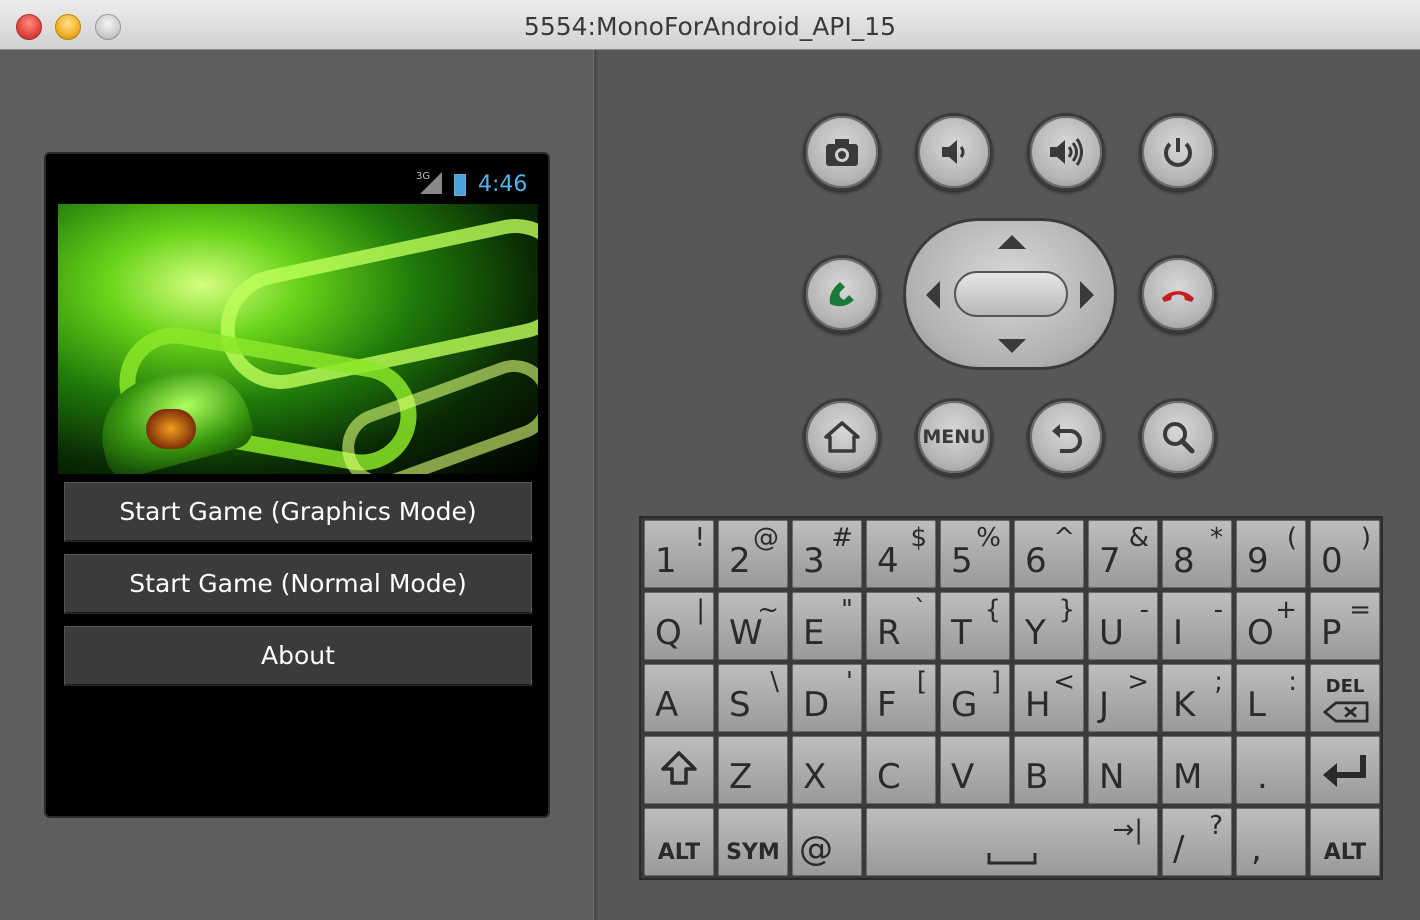 The image size is (1420, 920). What do you see at coordinates (1012, 242) in the screenshot?
I see `dpad-up-icon` at bounding box center [1012, 242].